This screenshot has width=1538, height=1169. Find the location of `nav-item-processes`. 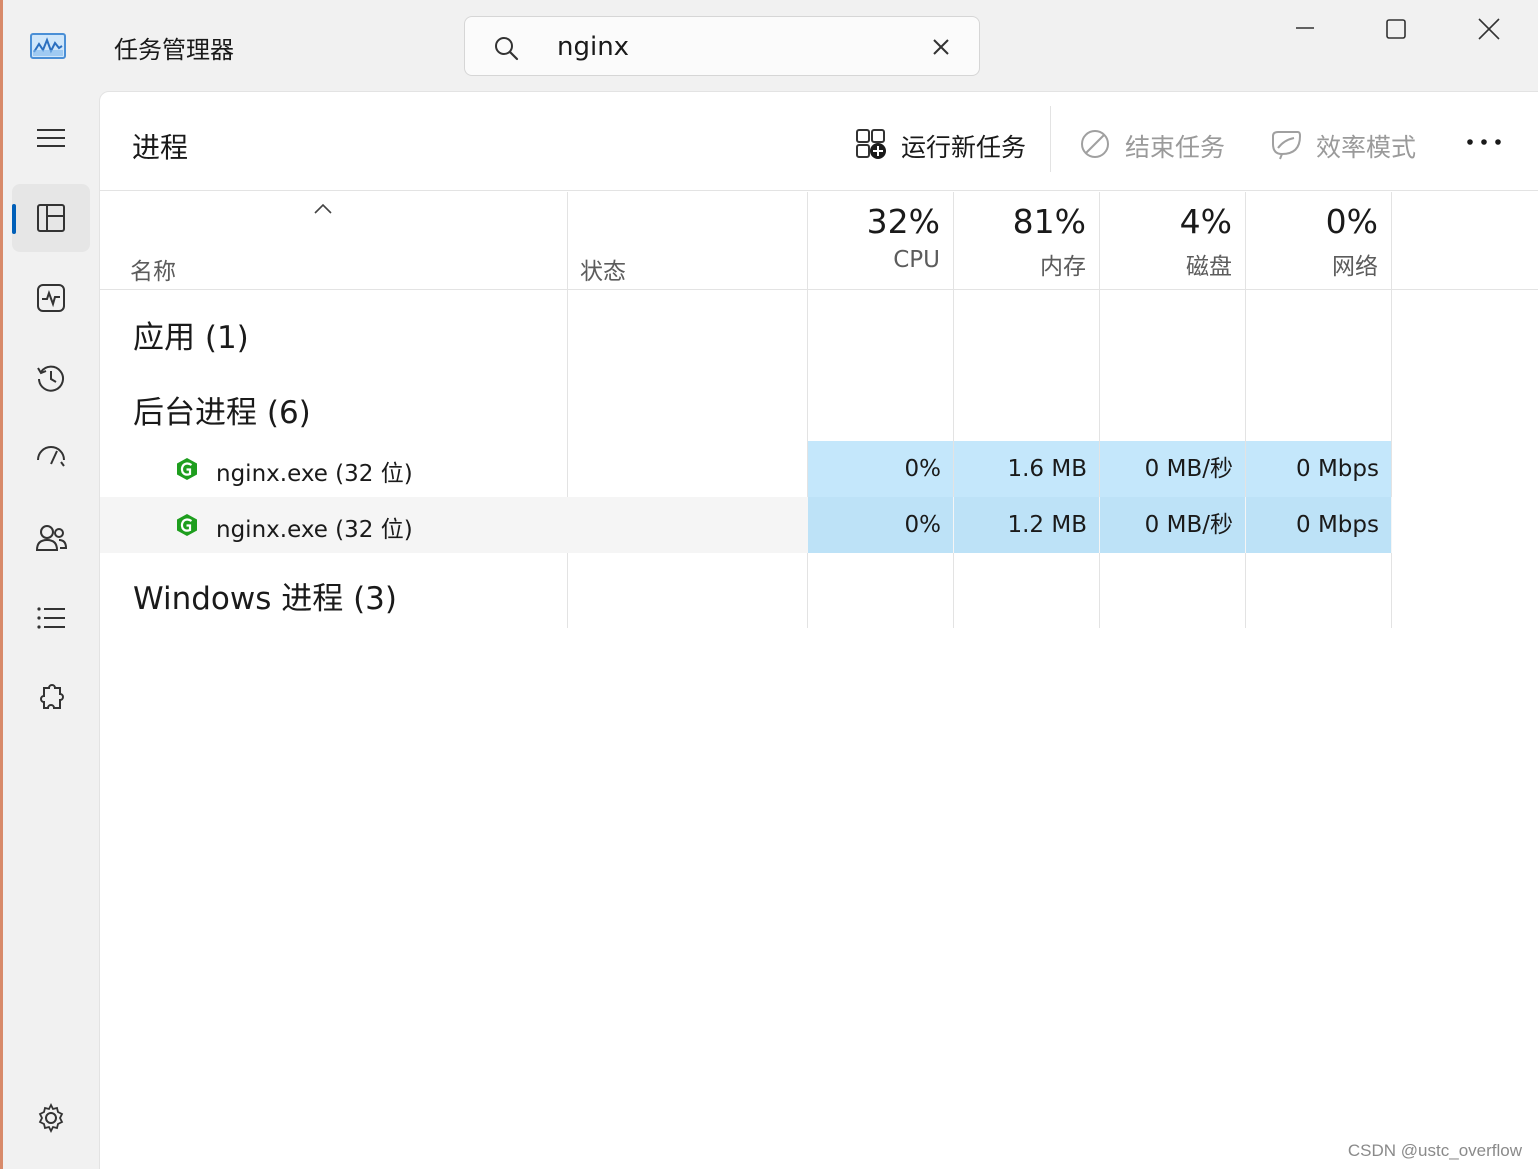

nav-item-processes is located at coordinates (51, 218).